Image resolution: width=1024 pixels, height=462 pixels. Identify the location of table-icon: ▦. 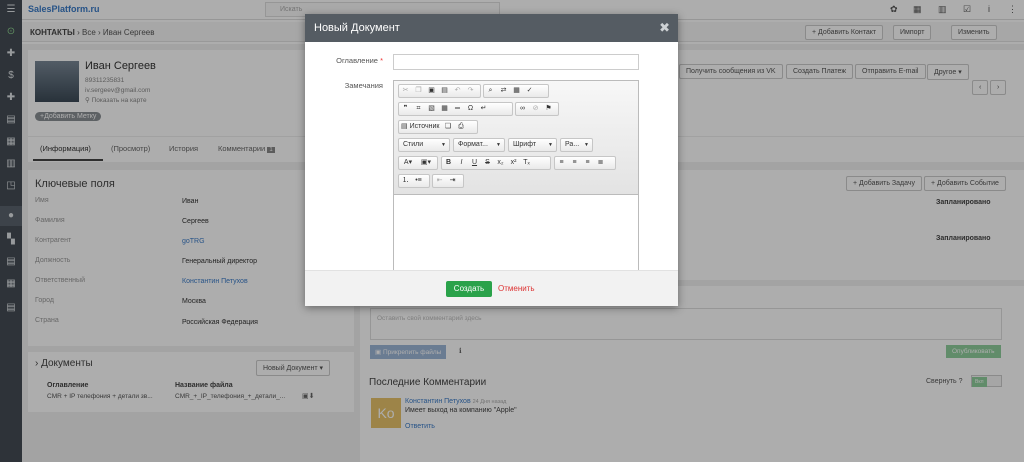
(444, 109).